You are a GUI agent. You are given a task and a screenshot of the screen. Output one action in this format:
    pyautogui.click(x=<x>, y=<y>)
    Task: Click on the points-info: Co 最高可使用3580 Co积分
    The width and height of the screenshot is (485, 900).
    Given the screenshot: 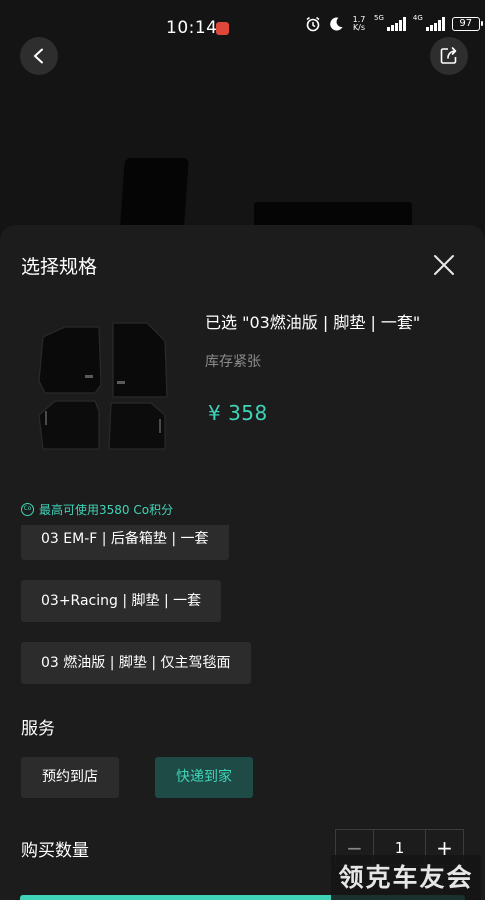 What is the action you would take?
    pyautogui.click(x=97, y=509)
    